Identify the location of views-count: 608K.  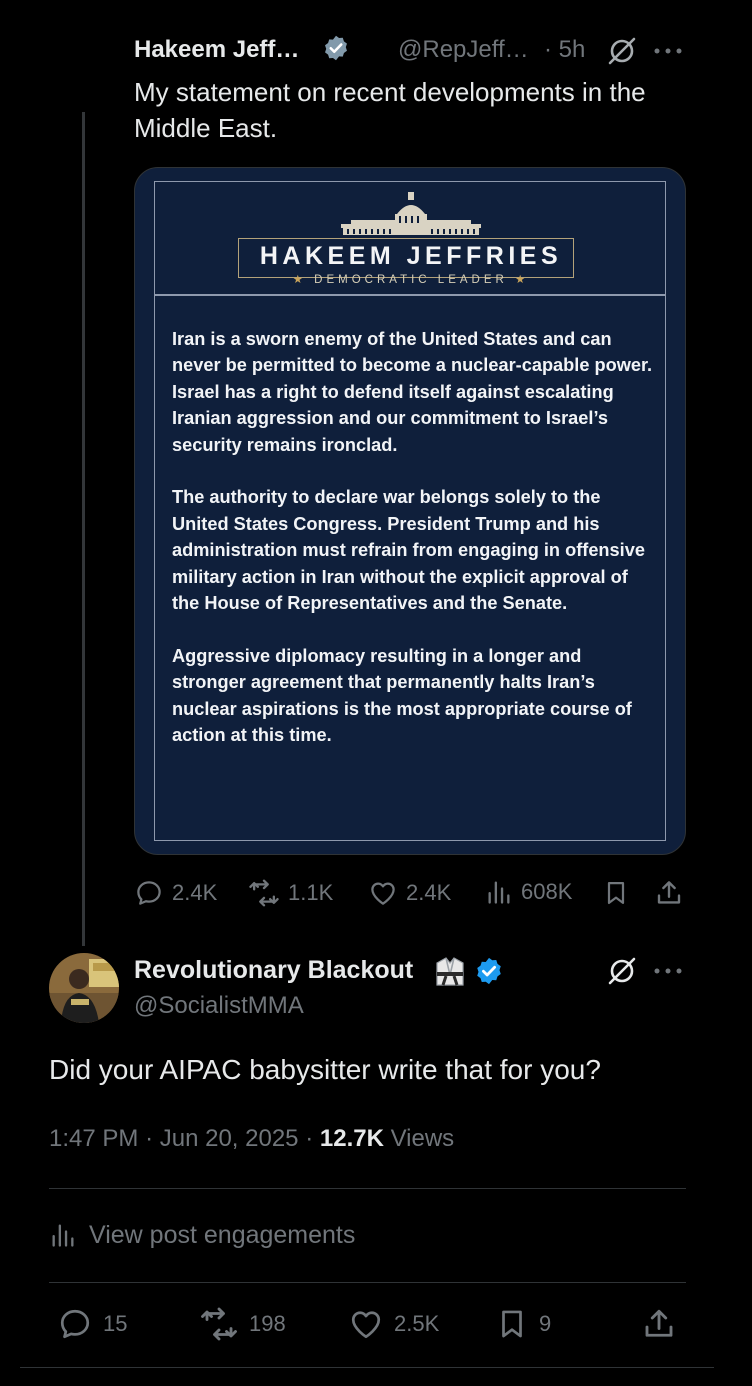
(547, 891).